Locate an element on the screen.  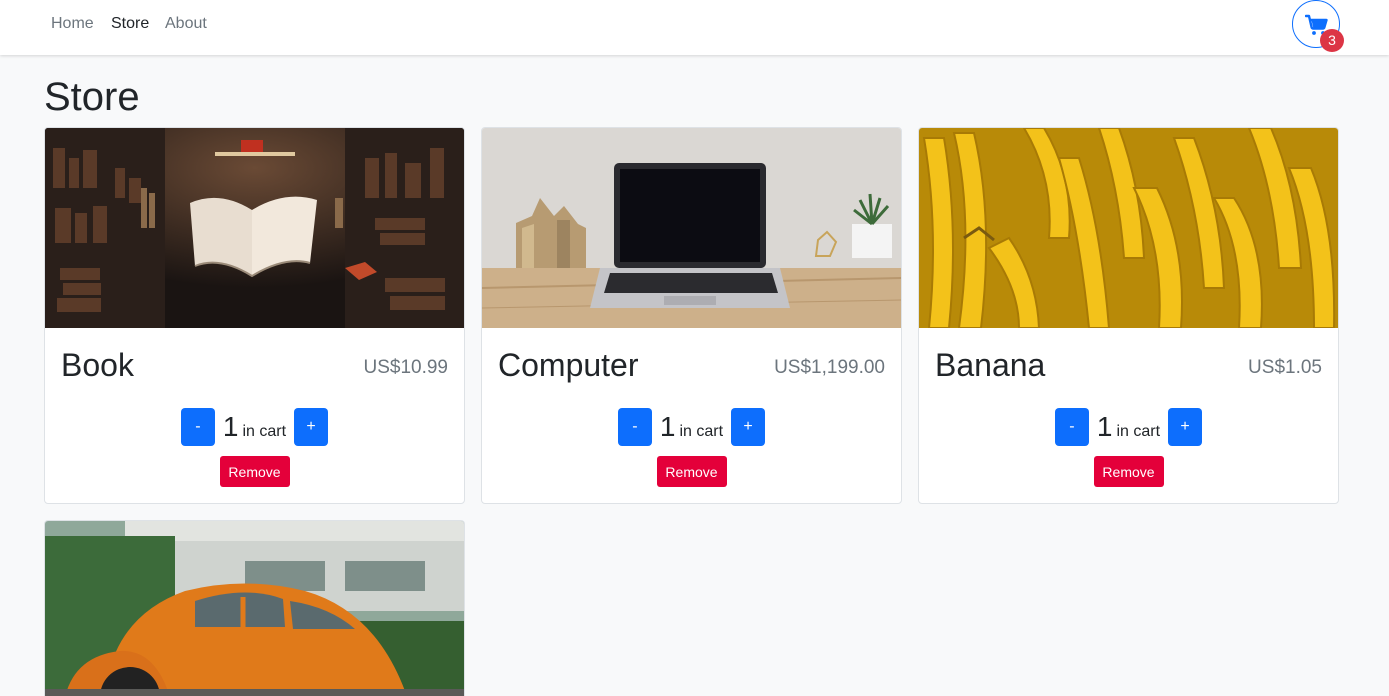
card-body: Banana US$1.05 - 1 in cart + Remove is located at coordinates (1128, 415).